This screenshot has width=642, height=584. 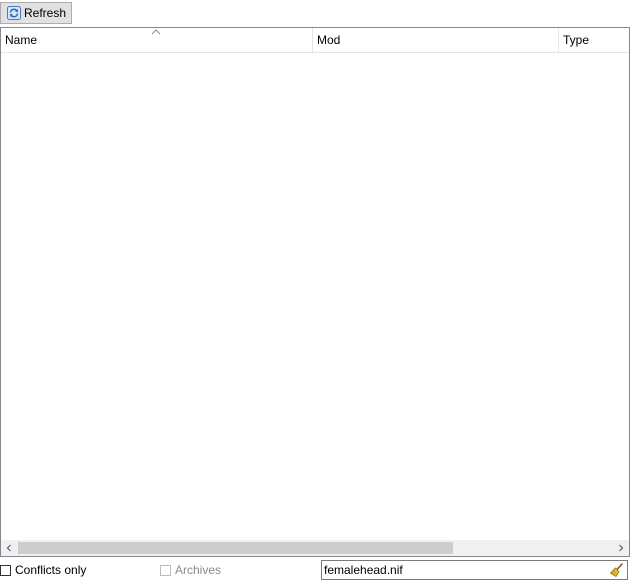 I want to click on refresh-label: Refresh, so click(x=45, y=13).